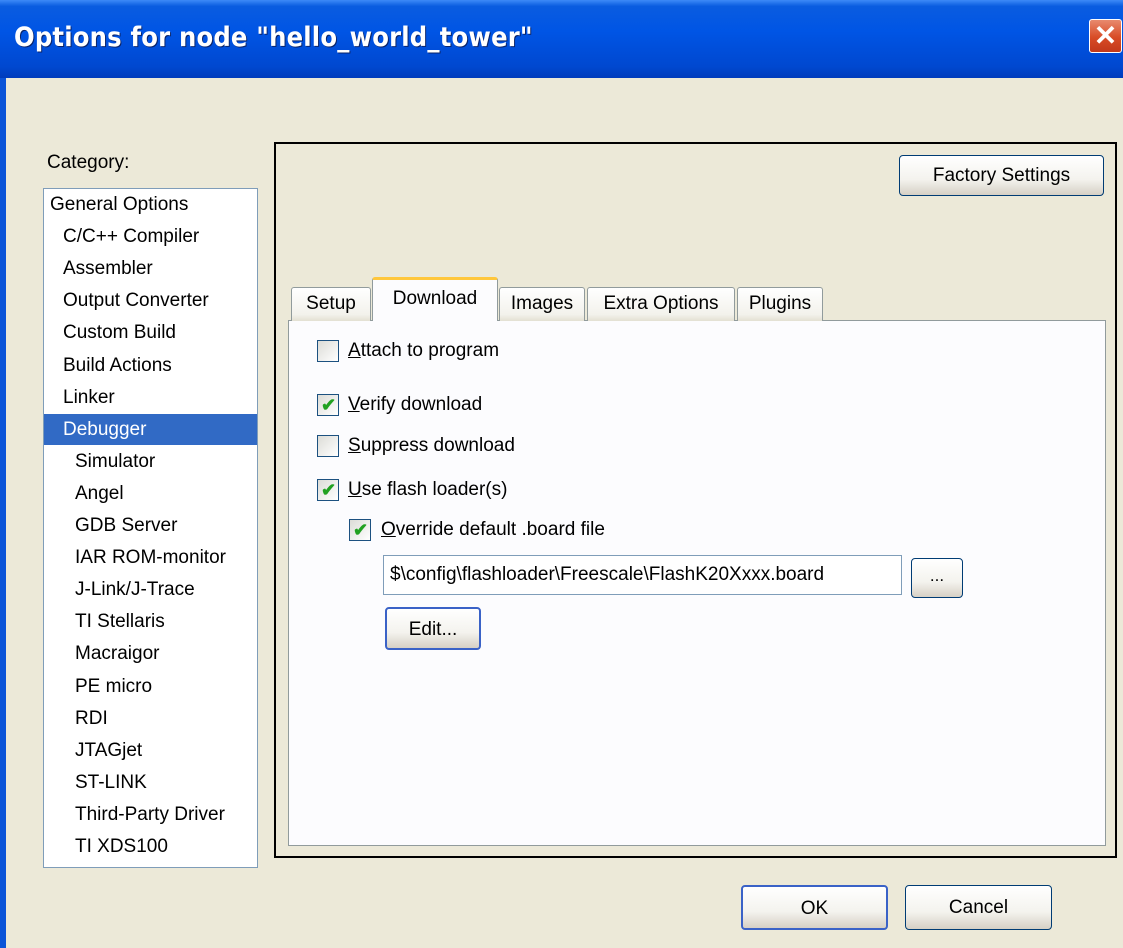 Image resolution: width=1123 pixels, height=948 pixels. Describe the element at coordinates (1001, 175) in the screenshot. I see `factory-settings-button: Factory Settings` at that location.